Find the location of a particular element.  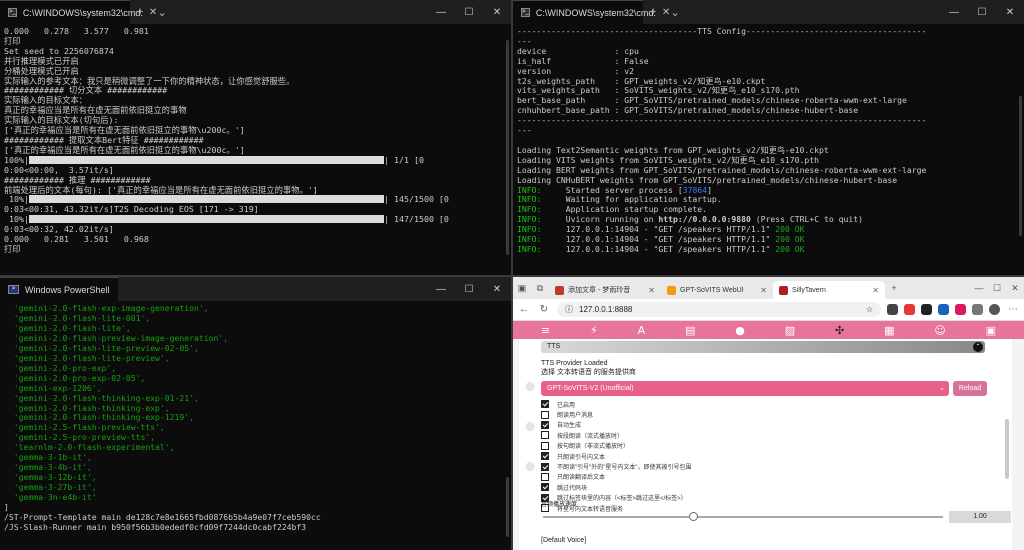

chevron-up-icon: ⌃ is located at coordinates (978, 347).